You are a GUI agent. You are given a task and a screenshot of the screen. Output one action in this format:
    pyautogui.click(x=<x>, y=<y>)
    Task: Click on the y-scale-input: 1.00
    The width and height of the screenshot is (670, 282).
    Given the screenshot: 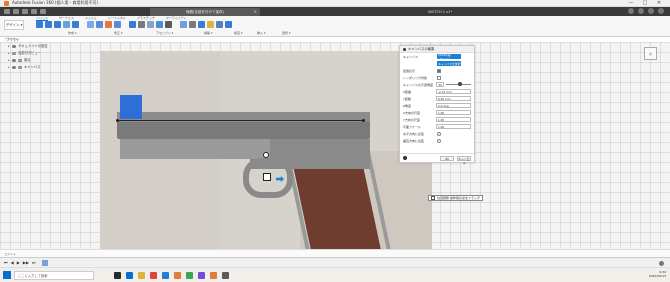 What is the action you would take?
    pyautogui.click(x=453, y=119)
    